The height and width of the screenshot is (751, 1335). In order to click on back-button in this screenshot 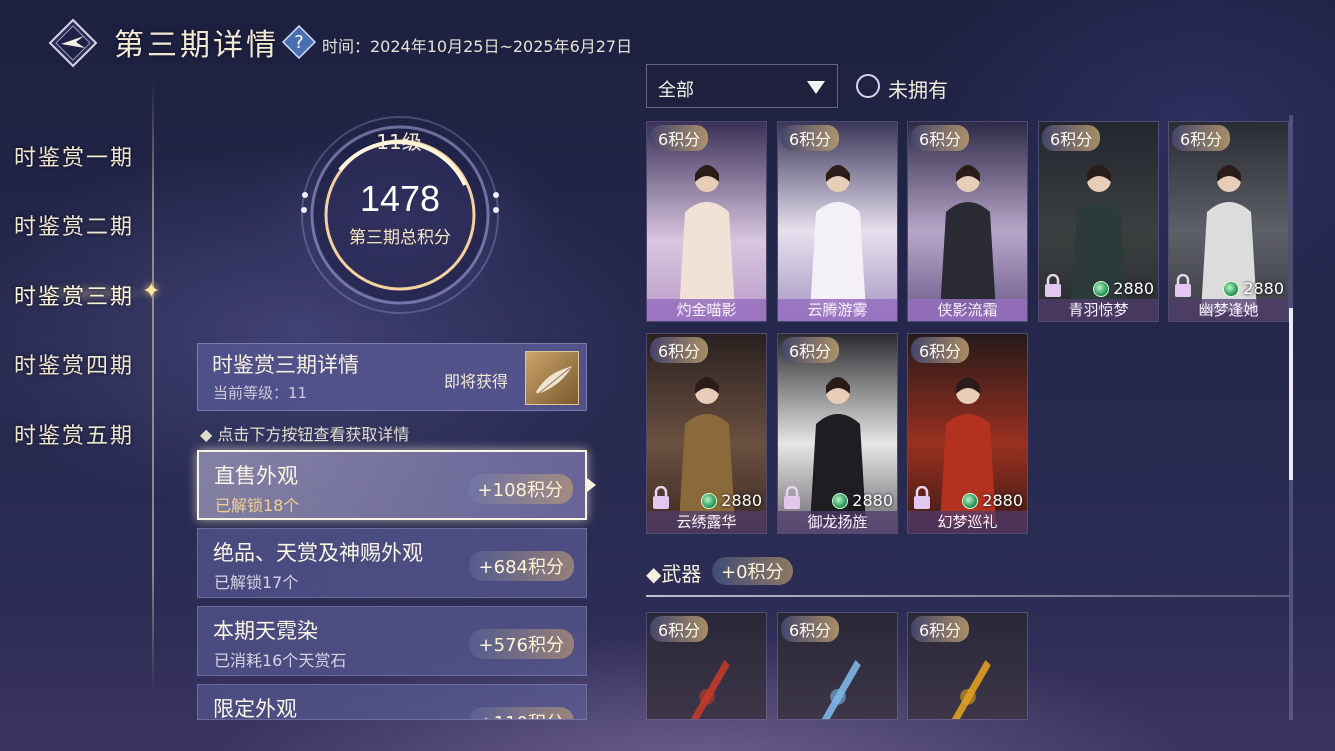, I will do `click(73, 43)`.